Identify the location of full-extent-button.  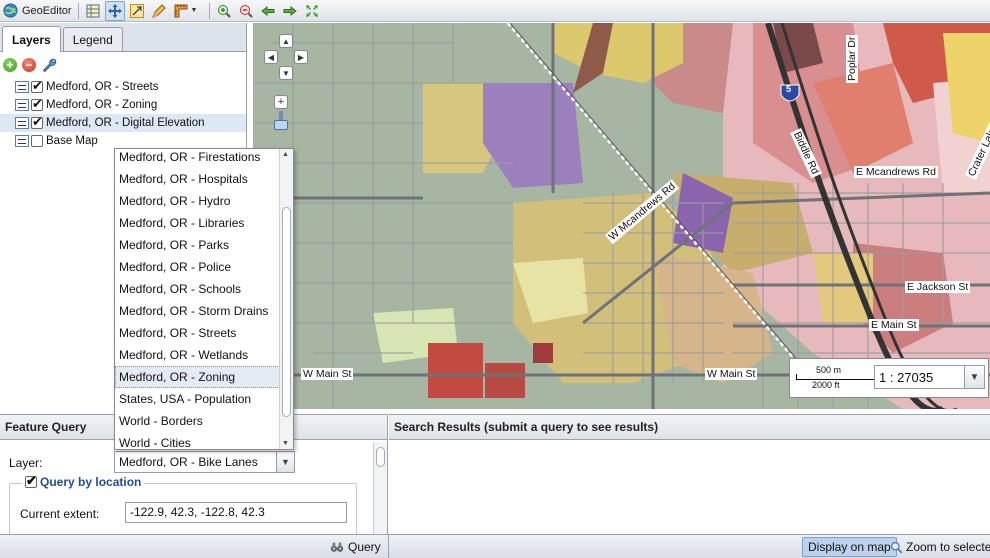
(312, 11).